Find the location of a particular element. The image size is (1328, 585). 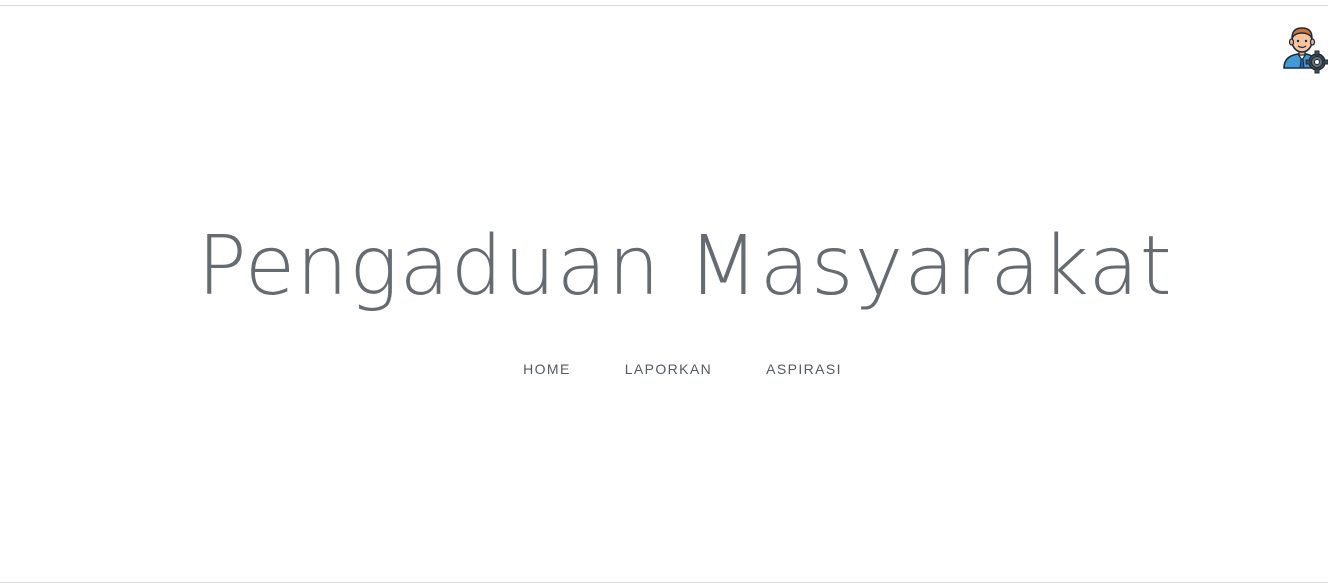

nav-item-laporkan: LAPORKAN is located at coordinates (668, 369).